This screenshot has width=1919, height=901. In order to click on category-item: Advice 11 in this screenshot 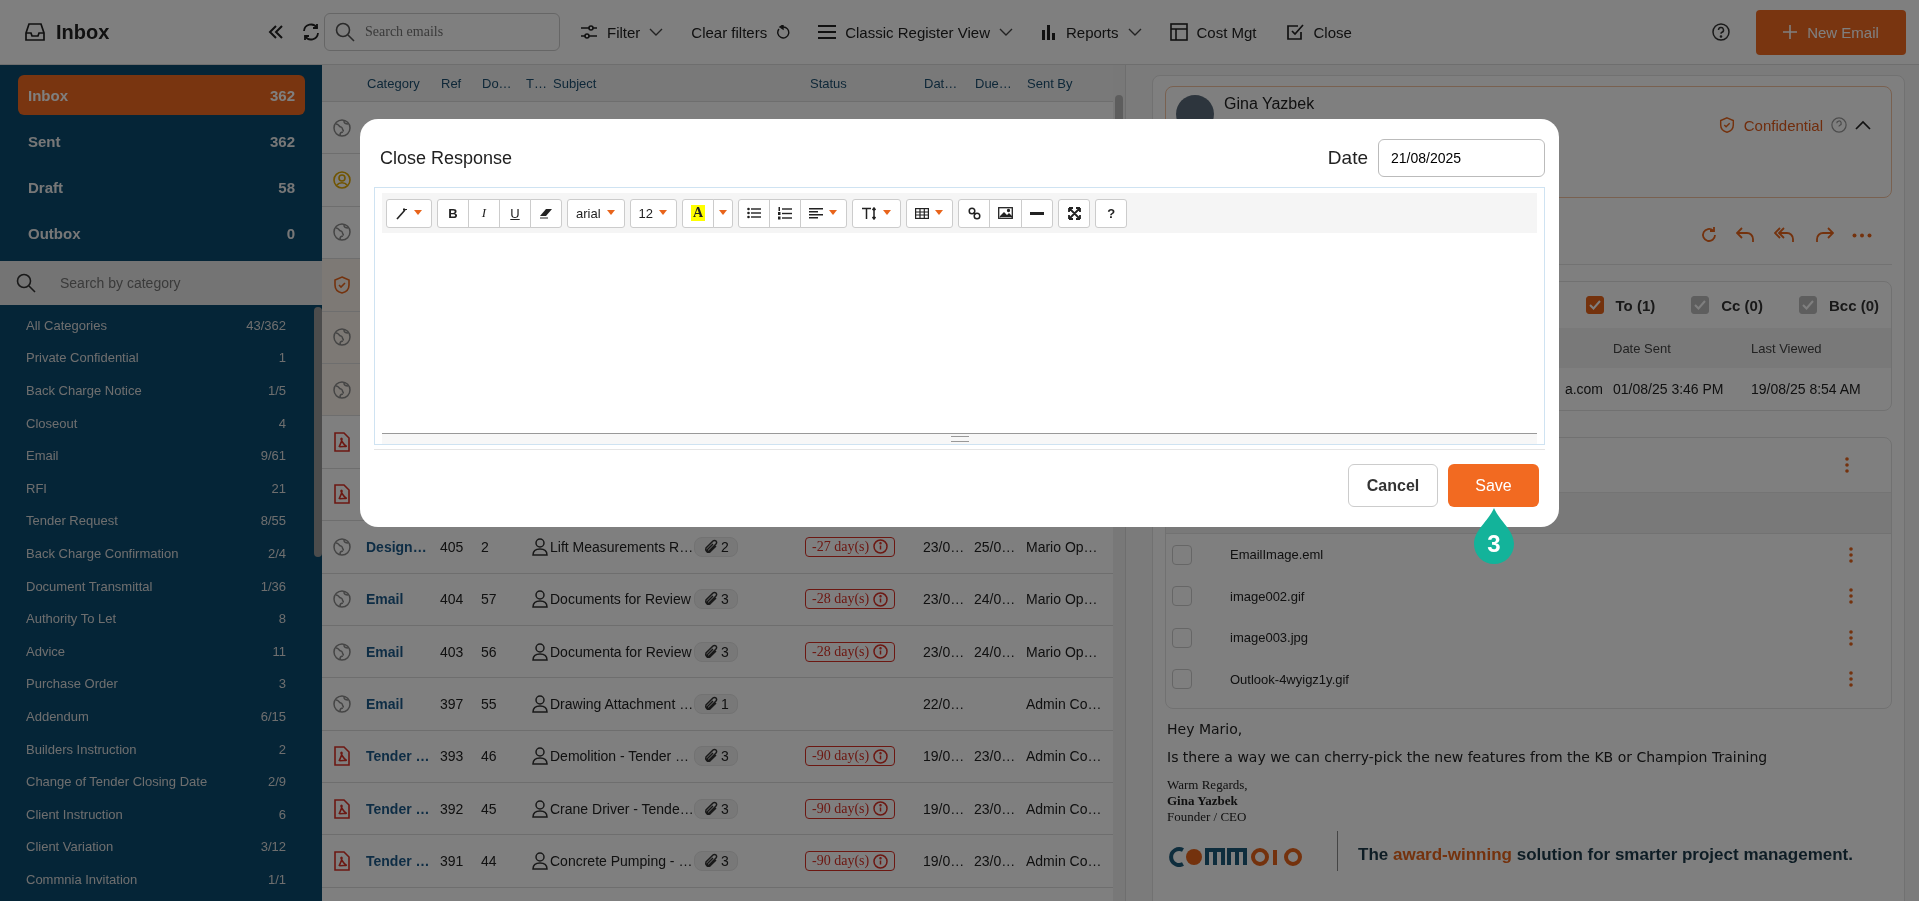, I will do `click(157, 651)`.